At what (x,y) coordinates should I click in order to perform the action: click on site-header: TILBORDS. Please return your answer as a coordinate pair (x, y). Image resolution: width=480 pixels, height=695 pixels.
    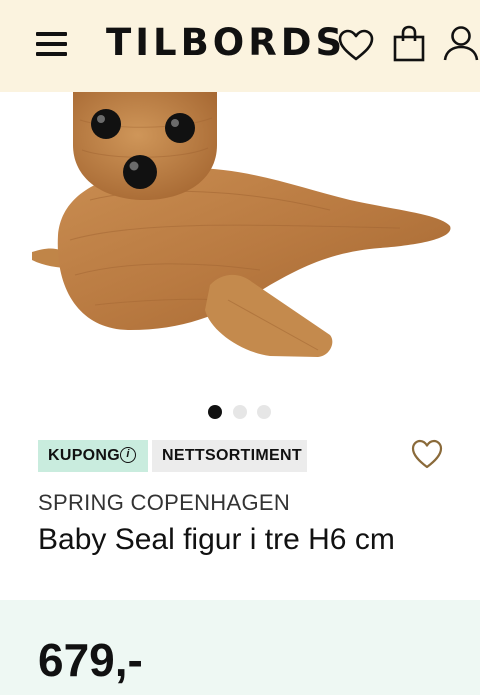
    Looking at the image, I should click on (240, 46).